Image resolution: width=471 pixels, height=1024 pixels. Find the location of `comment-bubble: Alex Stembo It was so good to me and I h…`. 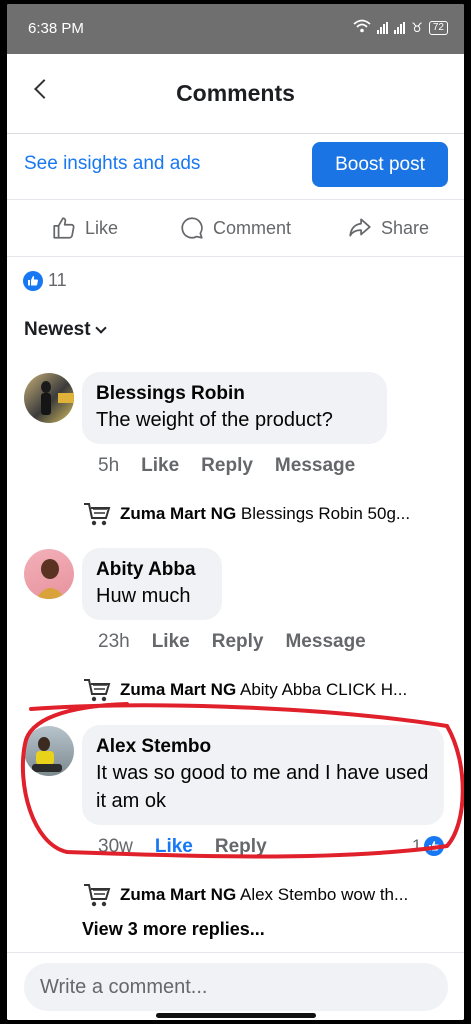

comment-bubble: Alex Stembo It was so good to me and I h… is located at coordinates (263, 775).